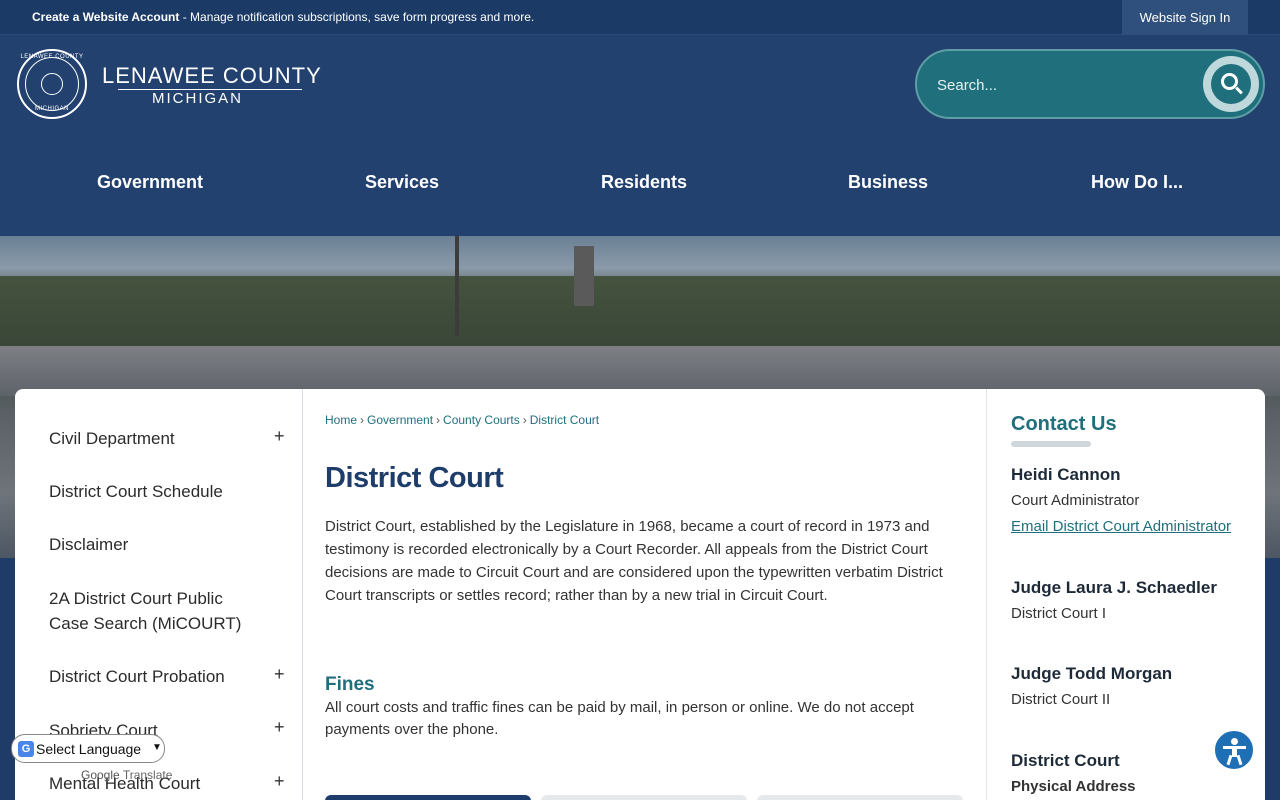 This screenshot has height=800, width=1280. I want to click on nav-services: Services, so click(402, 182).